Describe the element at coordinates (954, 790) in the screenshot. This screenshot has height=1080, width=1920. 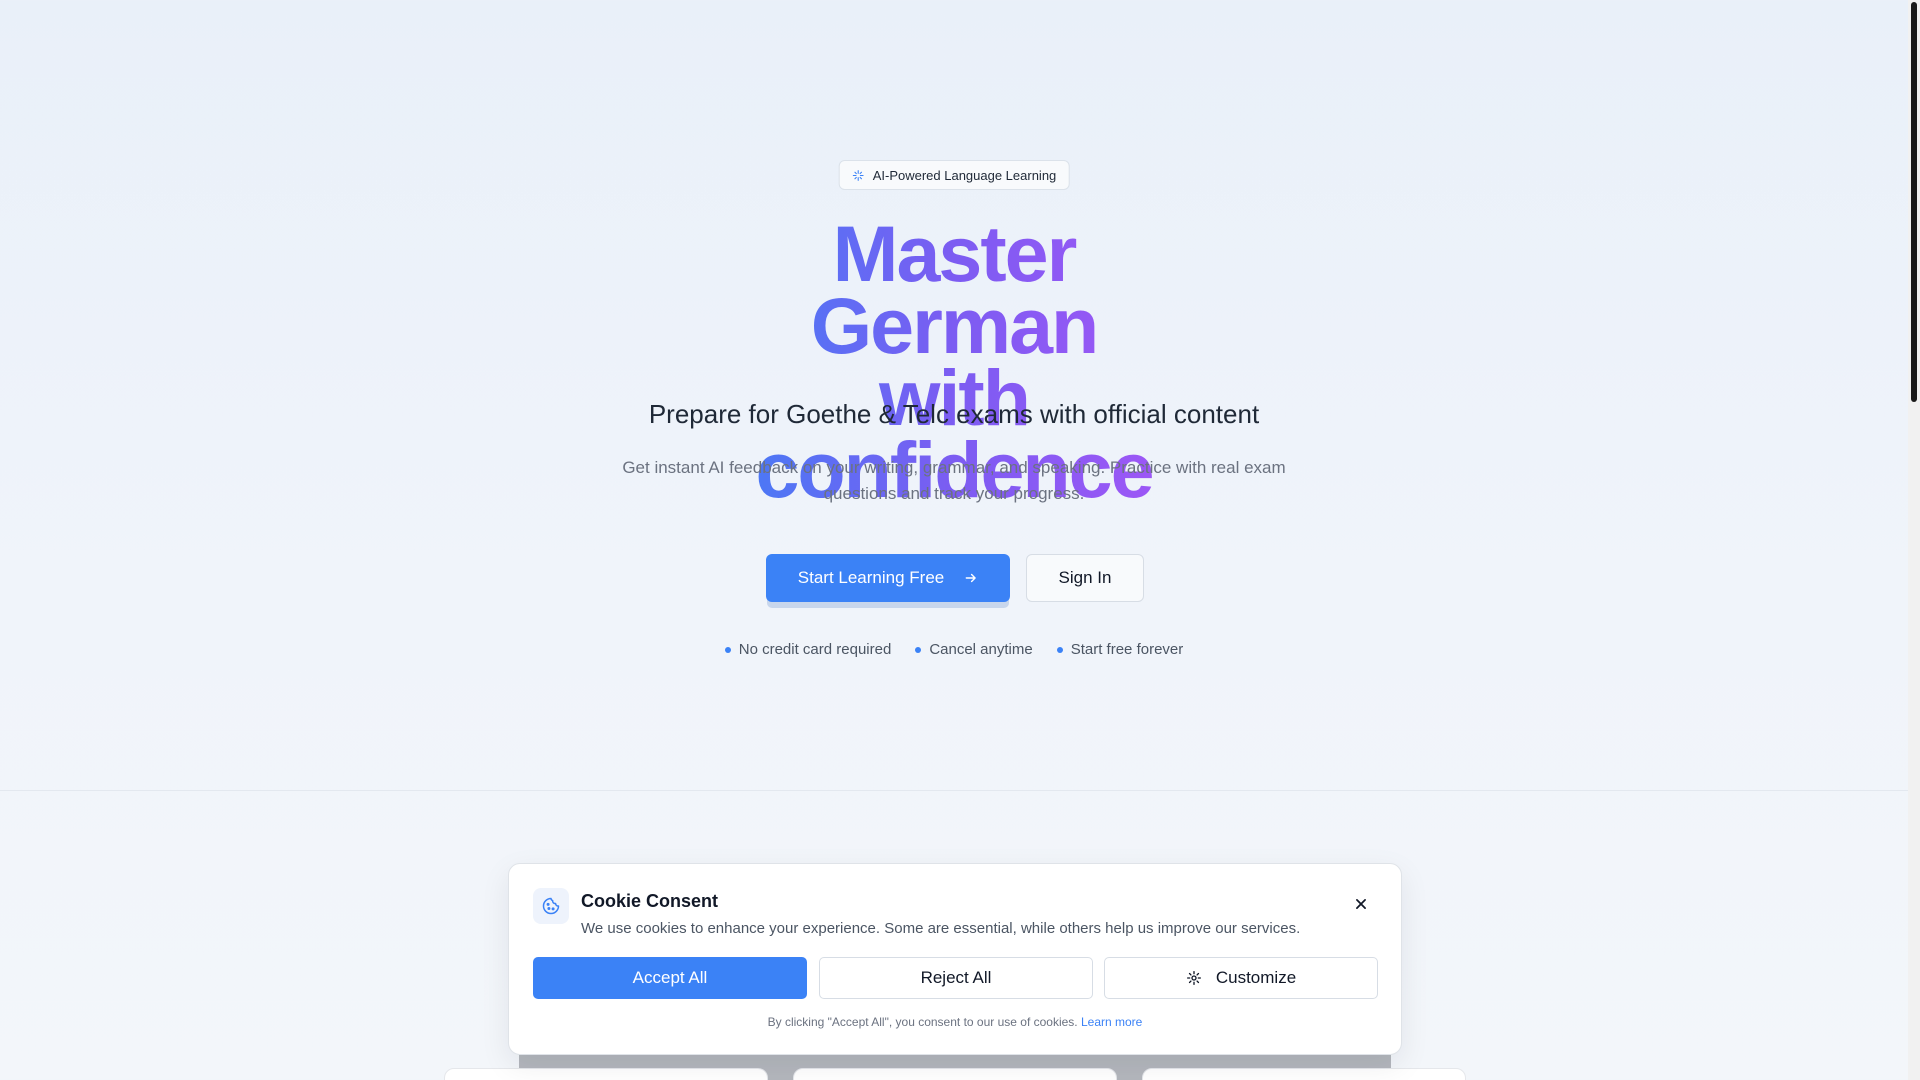
I see `section-divider` at that location.